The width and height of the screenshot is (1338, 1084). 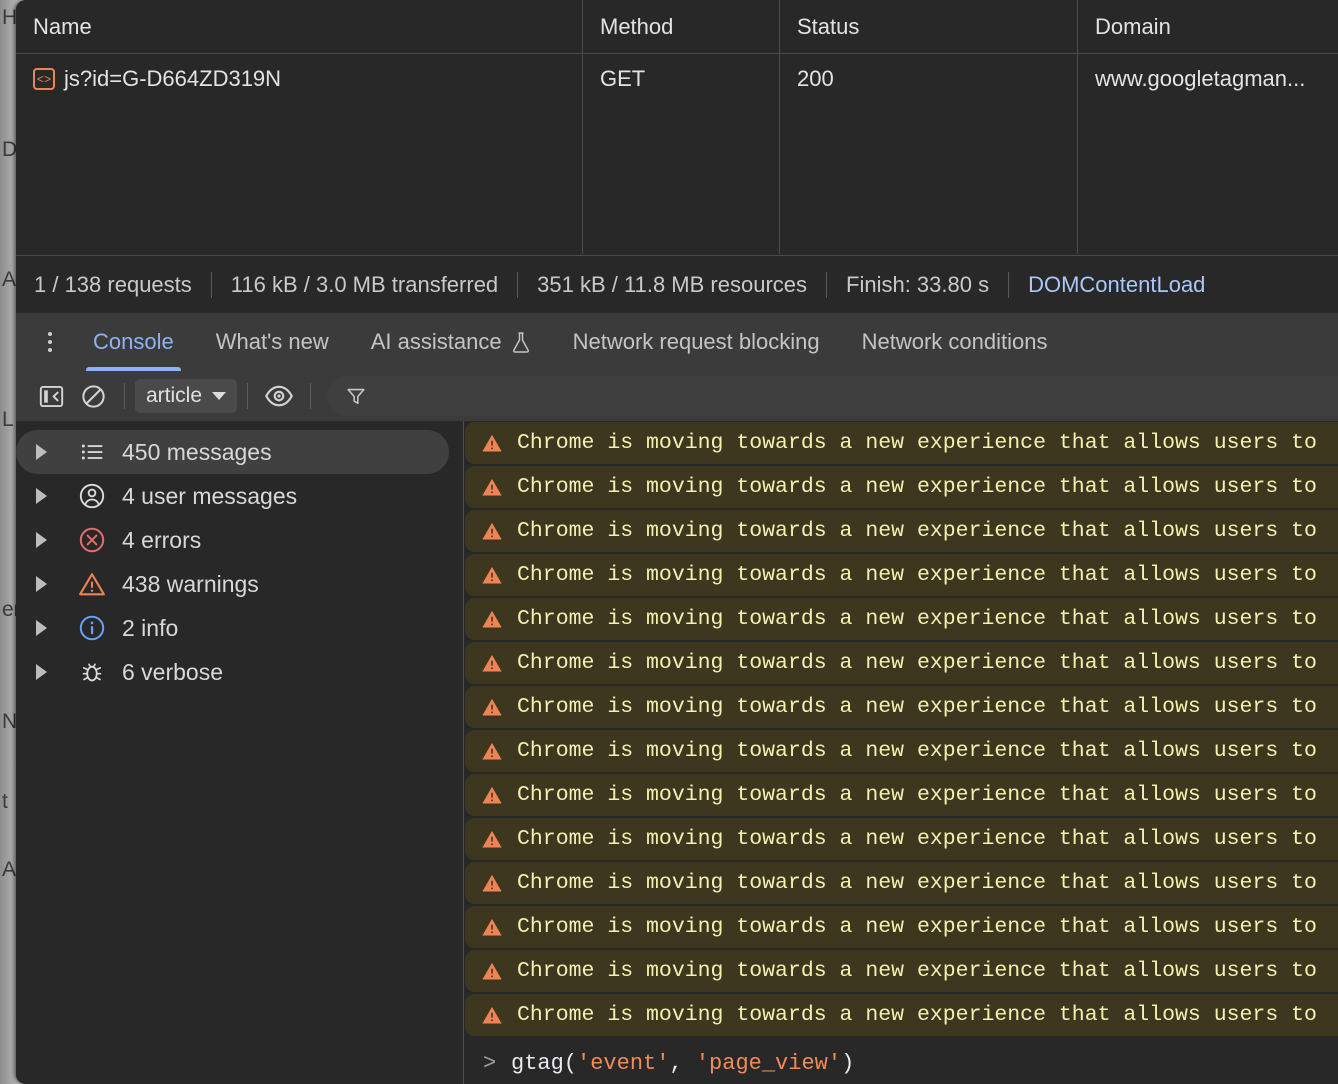 I want to click on tab-label: Network request blocking, so click(x=696, y=341).